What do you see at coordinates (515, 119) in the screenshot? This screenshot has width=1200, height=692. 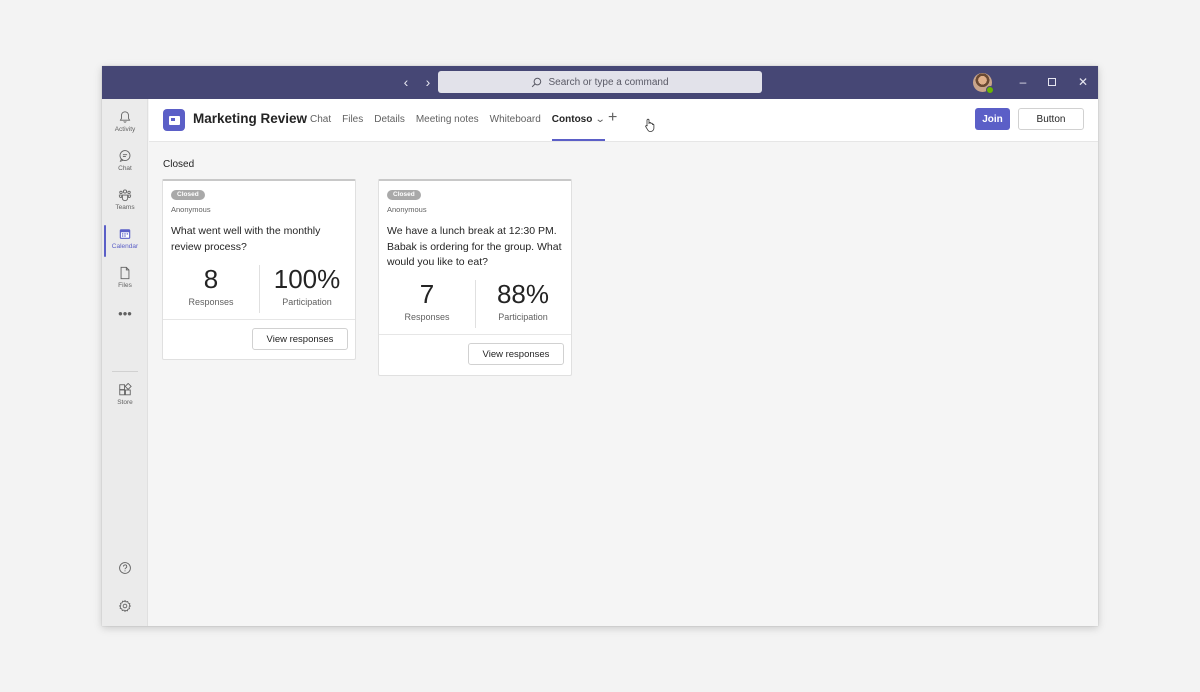 I see `tab-whiteboard: Whiteboard` at bounding box center [515, 119].